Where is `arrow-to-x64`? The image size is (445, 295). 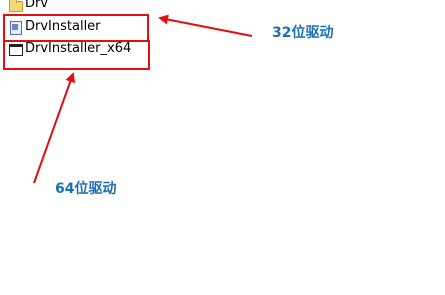 arrow-to-x64 is located at coordinates (54, 128).